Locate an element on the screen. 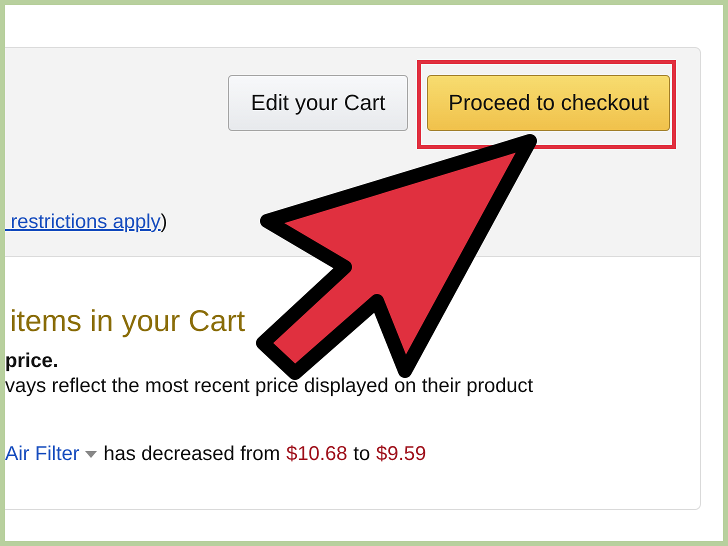 Image resolution: width=728 pixels, height=546 pixels. change-text: has decreased from is located at coordinates (191, 454).